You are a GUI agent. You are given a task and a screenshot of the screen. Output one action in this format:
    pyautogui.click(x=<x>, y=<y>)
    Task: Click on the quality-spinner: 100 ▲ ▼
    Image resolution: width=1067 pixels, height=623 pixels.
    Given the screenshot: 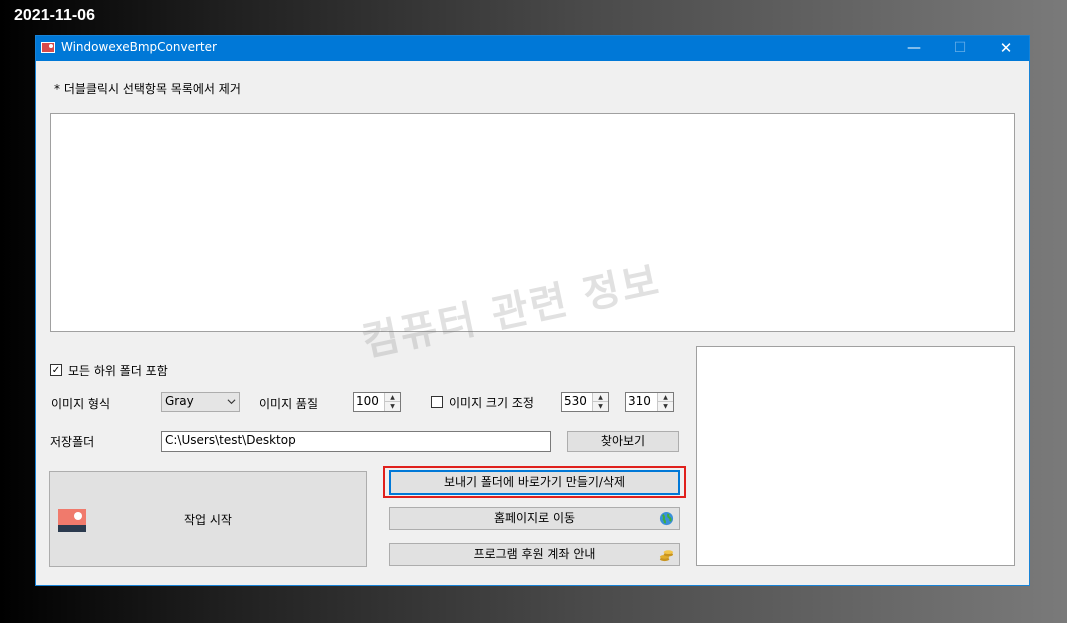 What is the action you would take?
    pyautogui.click(x=377, y=402)
    